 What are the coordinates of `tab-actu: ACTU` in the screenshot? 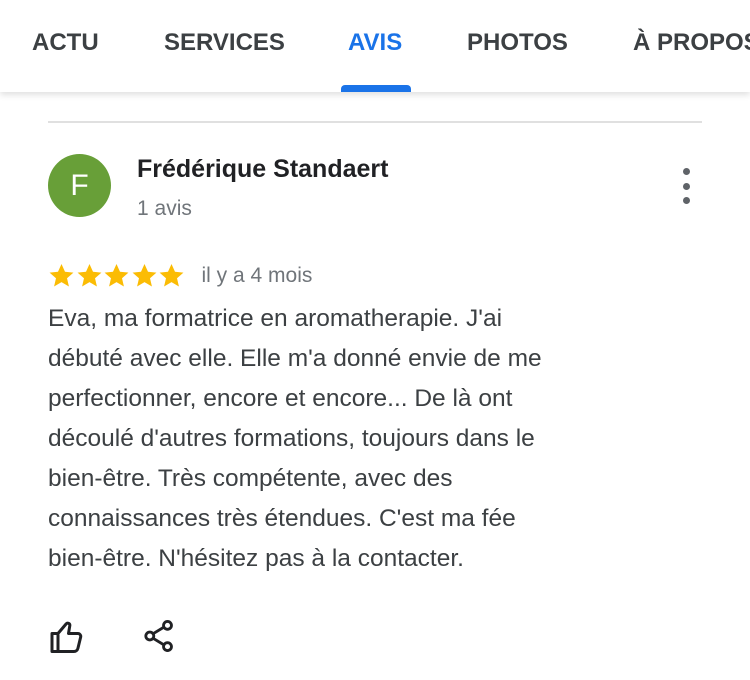 It's located at (65, 43).